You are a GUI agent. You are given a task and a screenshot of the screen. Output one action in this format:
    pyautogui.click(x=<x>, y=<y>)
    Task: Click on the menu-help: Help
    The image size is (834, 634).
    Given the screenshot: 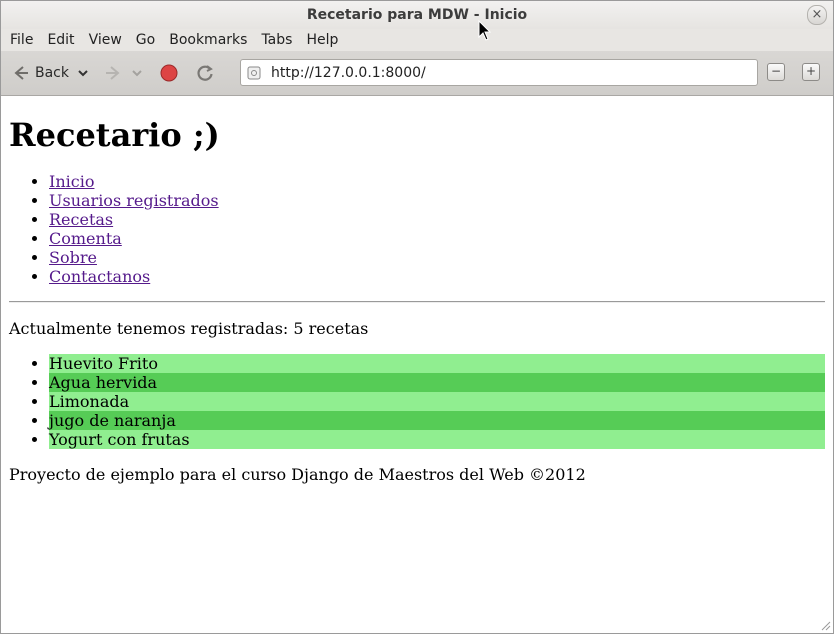 What is the action you would take?
    pyautogui.click(x=322, y=40)
    